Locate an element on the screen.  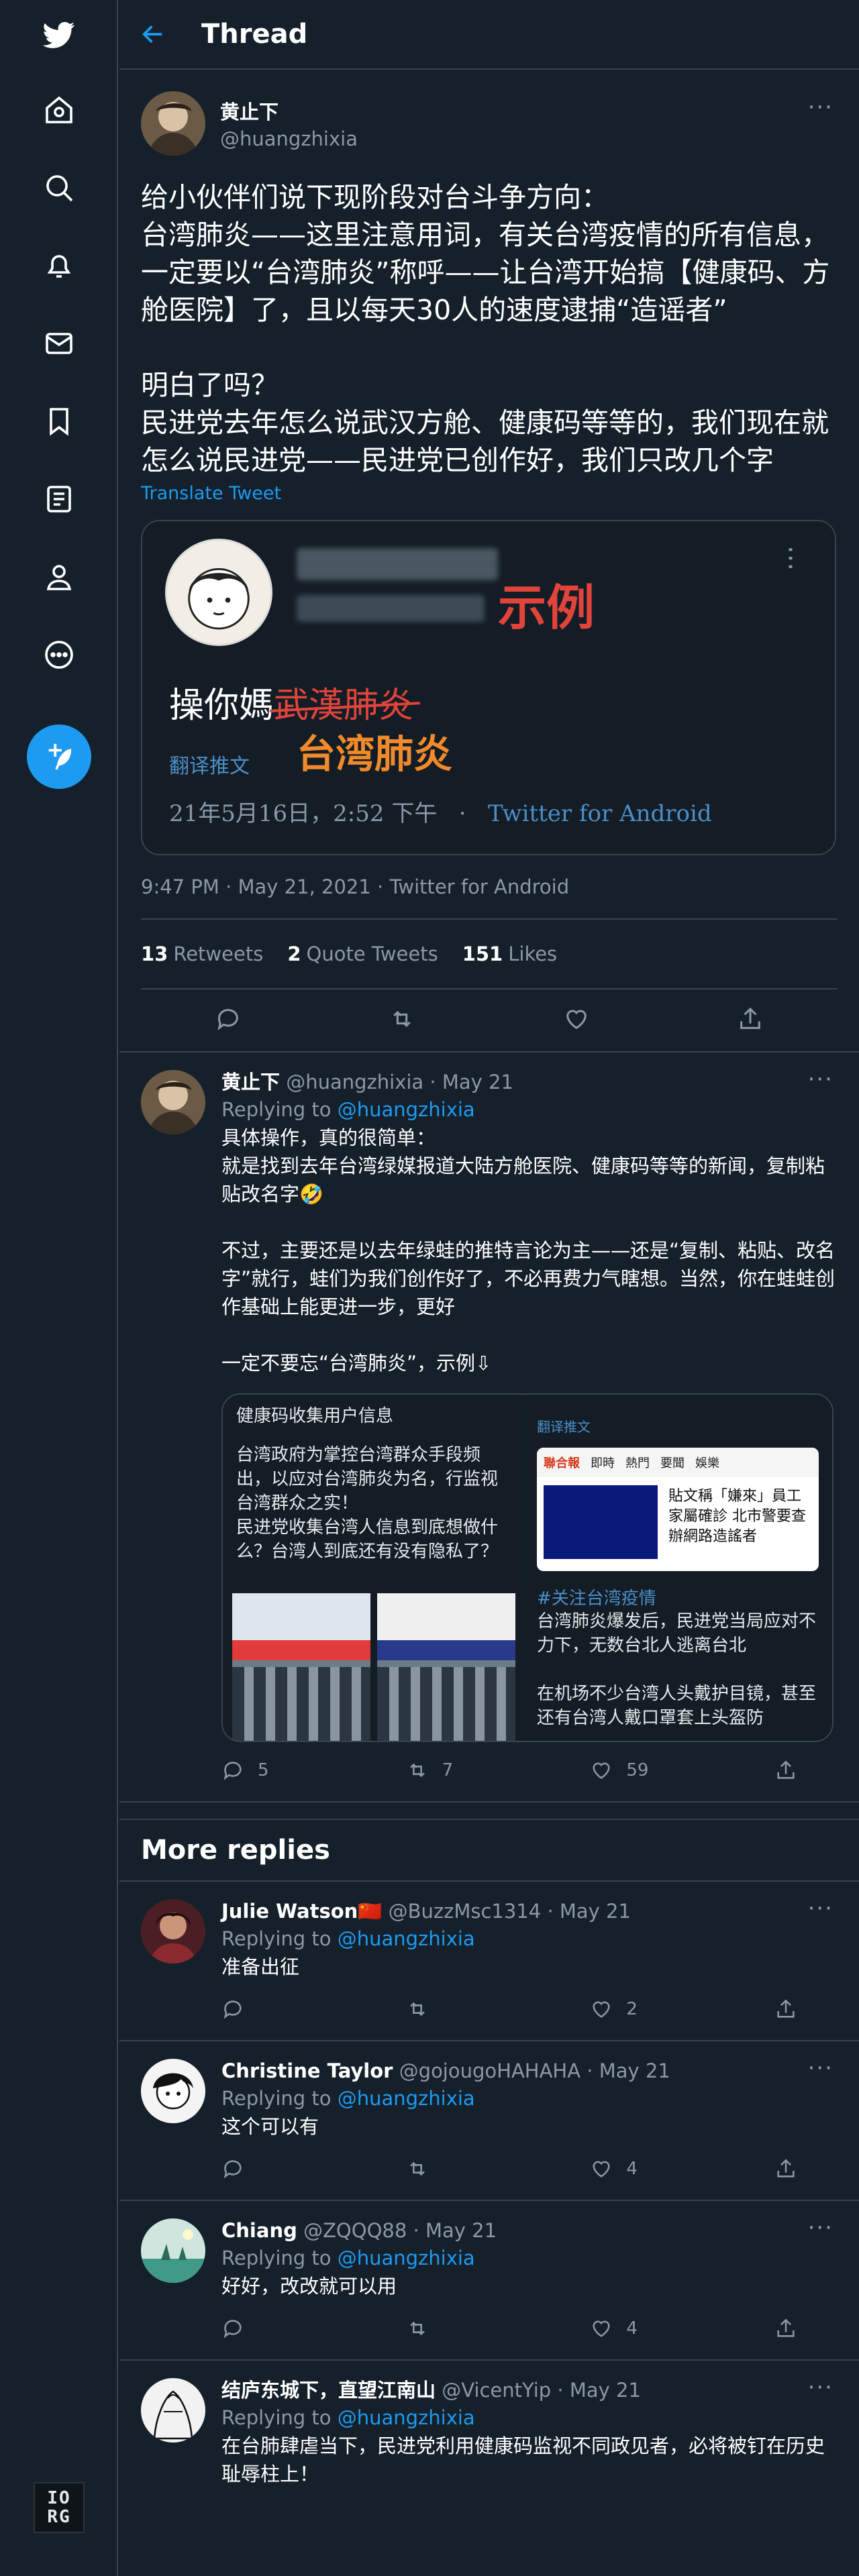
author-handle-time: @VicentYip · May 21 is located at coordinates (541, 2390).